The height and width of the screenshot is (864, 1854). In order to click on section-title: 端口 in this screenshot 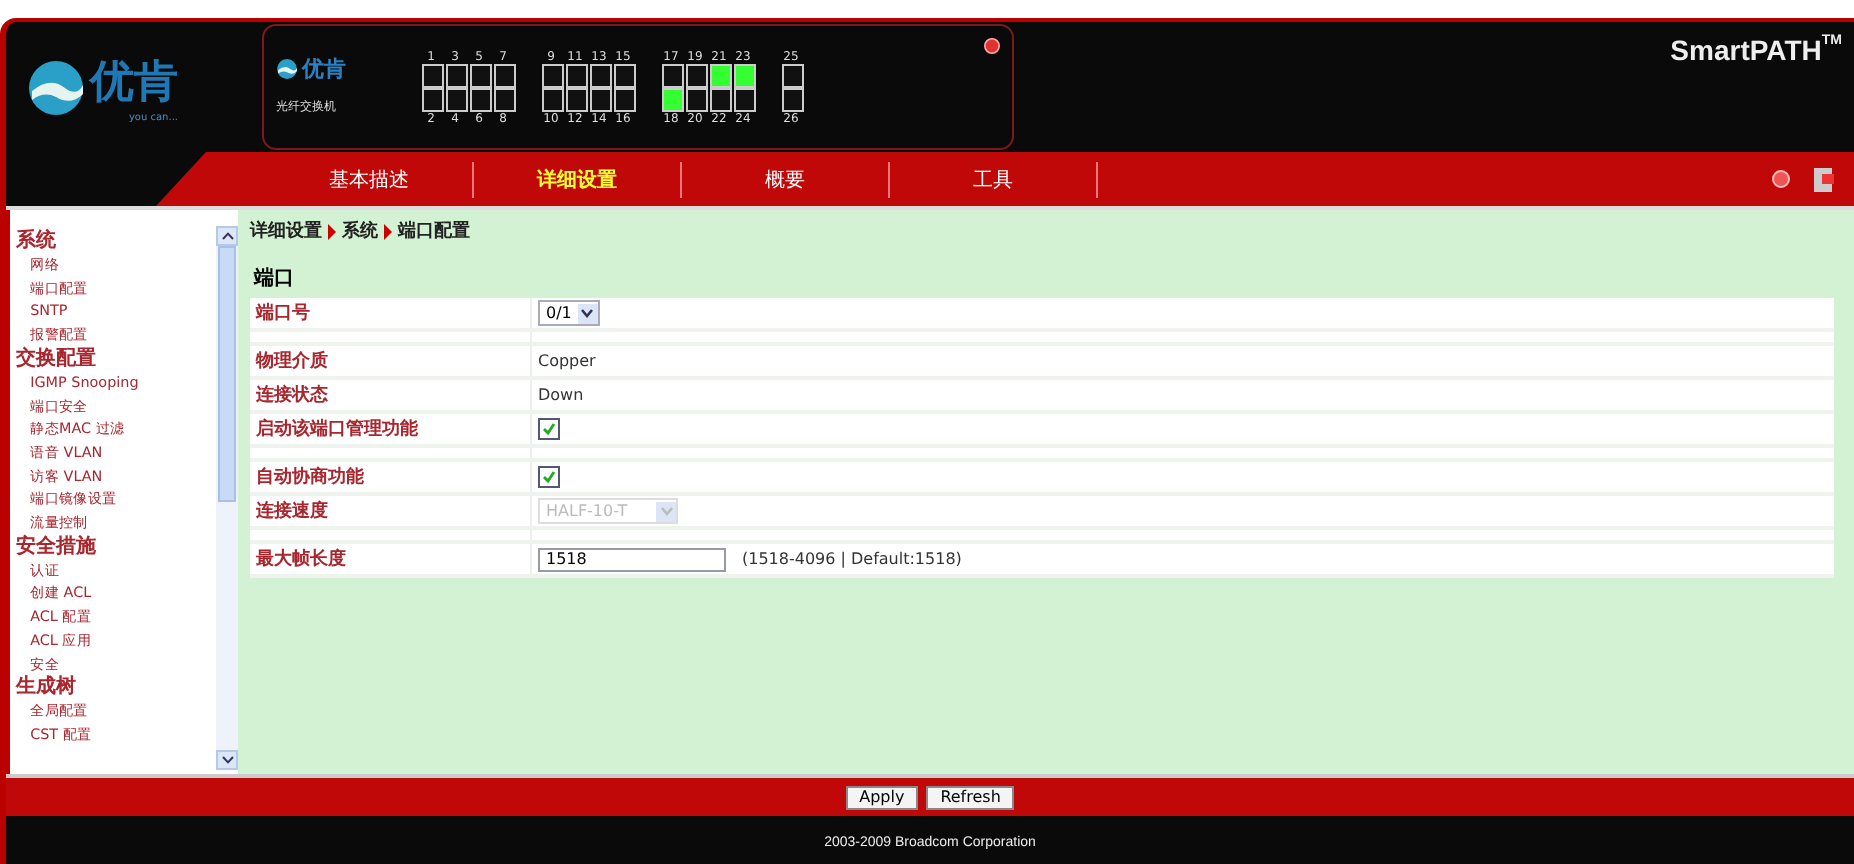, I will do `click(275, 278)`.